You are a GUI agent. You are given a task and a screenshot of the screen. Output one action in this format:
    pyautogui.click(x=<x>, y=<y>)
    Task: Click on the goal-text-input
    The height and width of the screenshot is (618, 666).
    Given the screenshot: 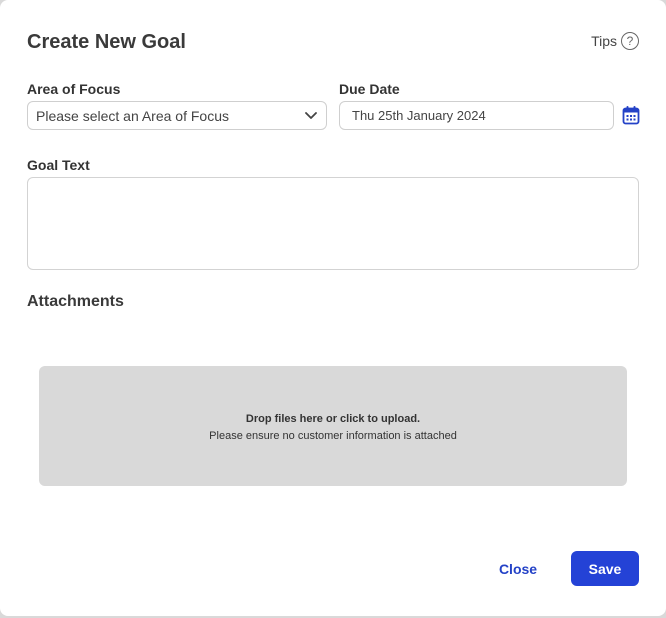 What is the action you would take?
    pyautogui.click(x=333, y=223)
    